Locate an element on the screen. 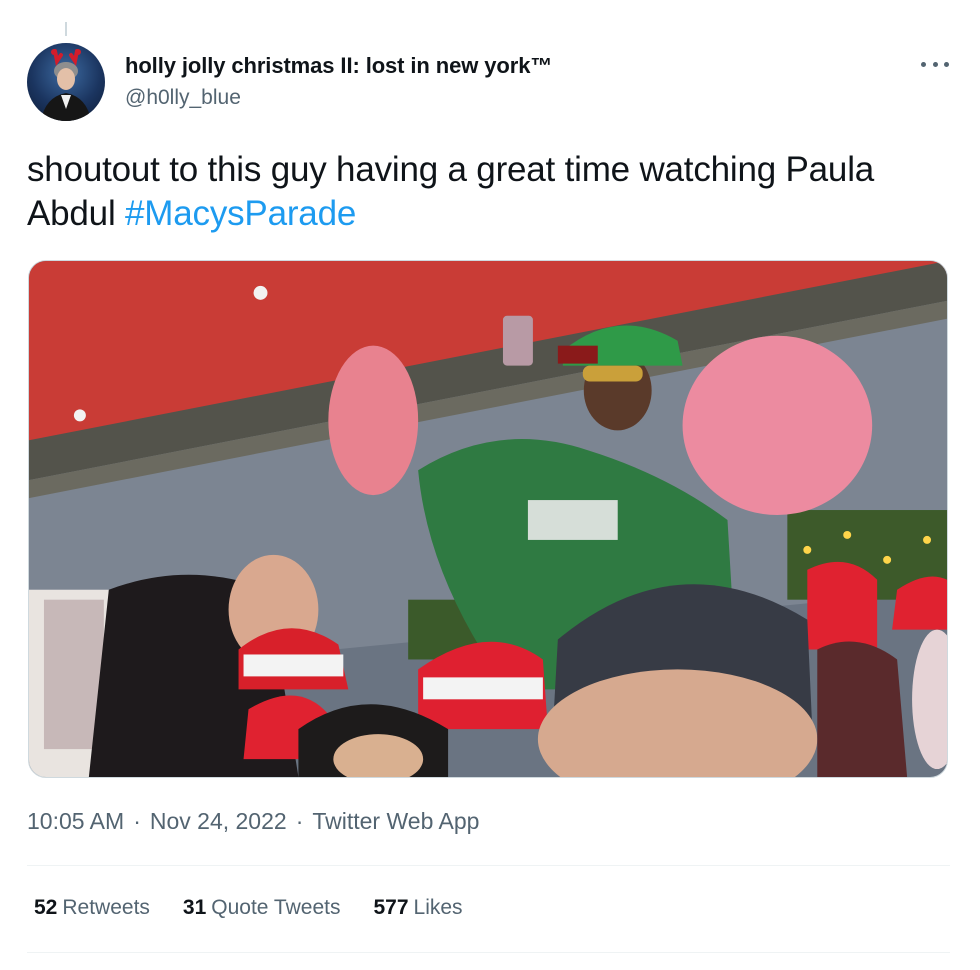  tweet-source: Twitter Web App is located at coordinates (395, 821).